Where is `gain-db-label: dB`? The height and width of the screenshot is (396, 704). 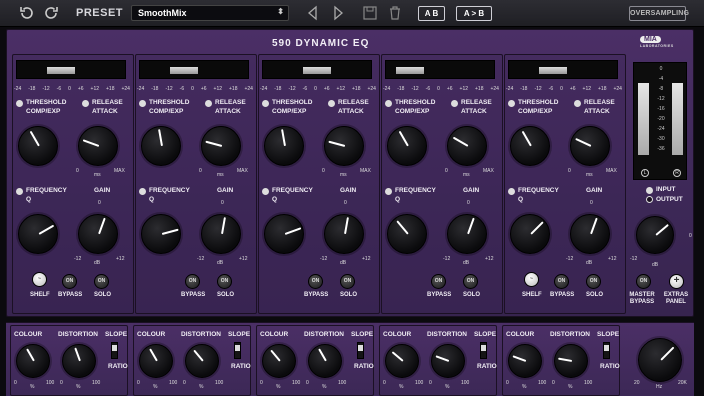 gain-db-label: dB is located at coordinates (343, 263).